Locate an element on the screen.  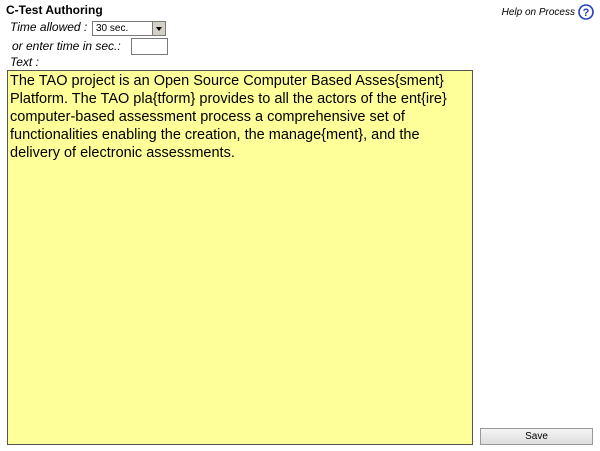
help-label: Help on Process is located at coordinates (538, 12).